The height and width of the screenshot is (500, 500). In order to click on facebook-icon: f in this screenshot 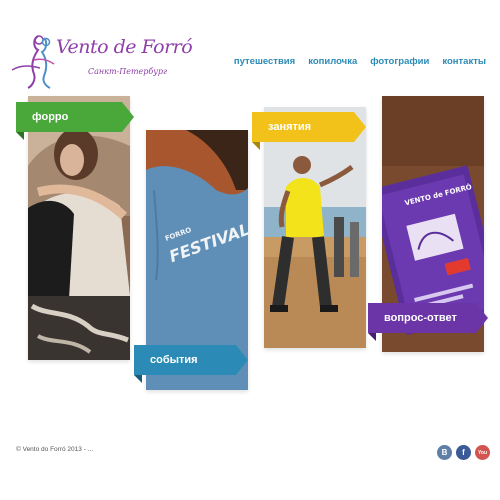, I will do `click(463, 452)`.